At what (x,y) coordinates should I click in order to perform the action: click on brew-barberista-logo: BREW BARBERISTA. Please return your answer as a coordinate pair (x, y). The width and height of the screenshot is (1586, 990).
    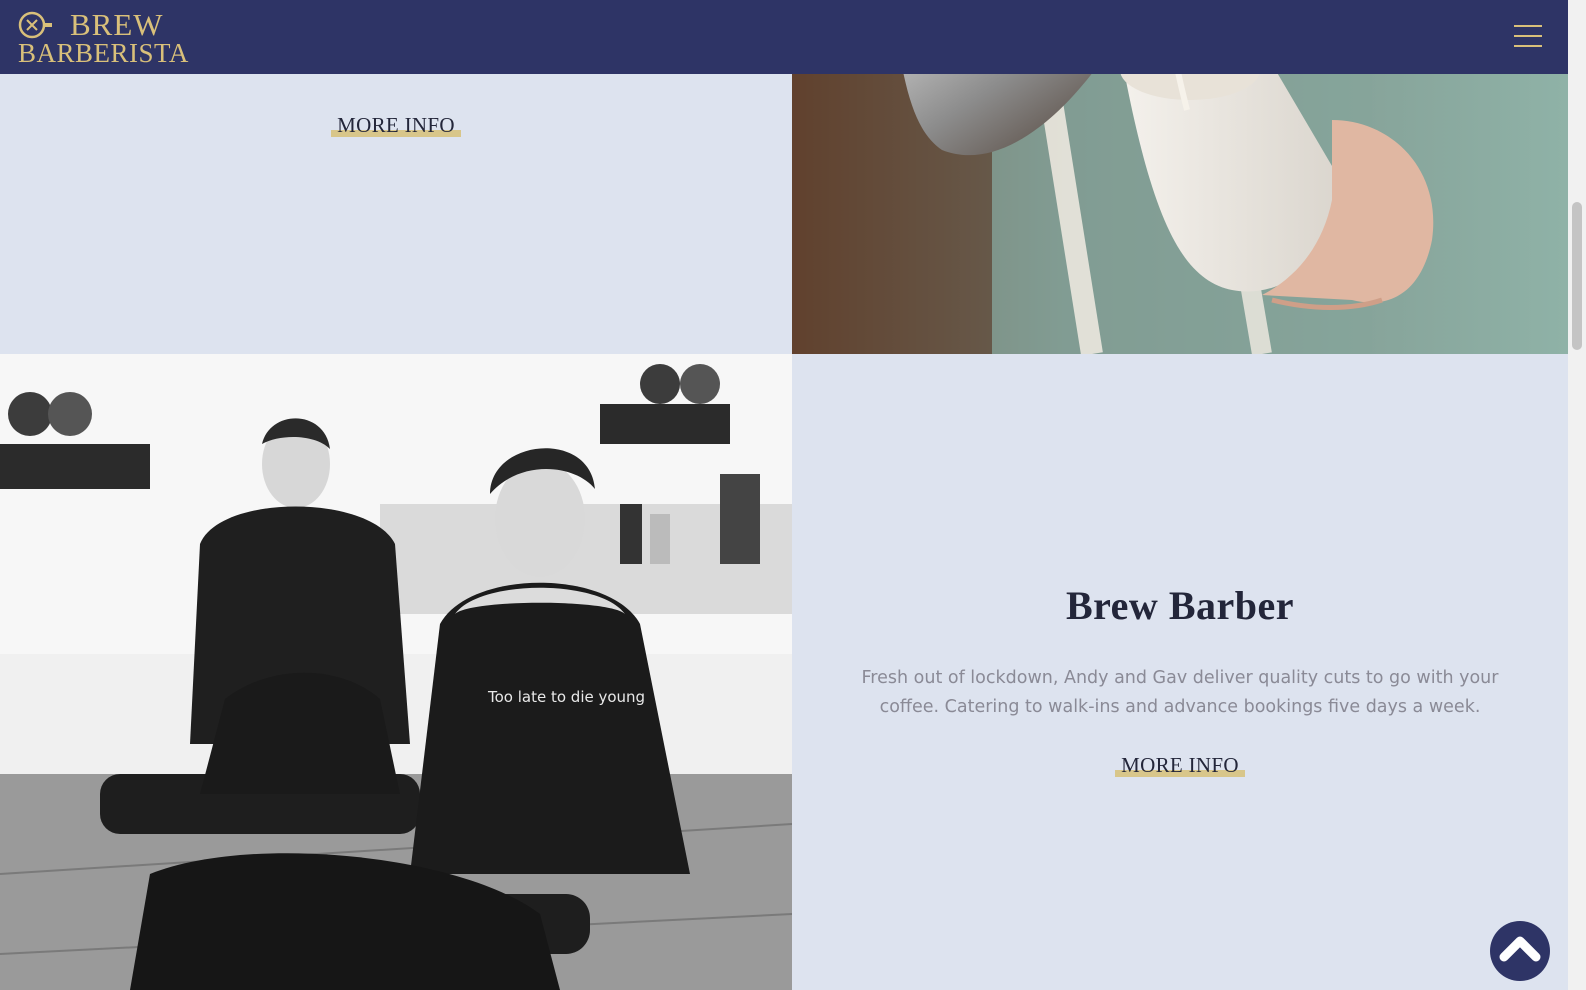
    Looking at the image, I should click on (106, 38).